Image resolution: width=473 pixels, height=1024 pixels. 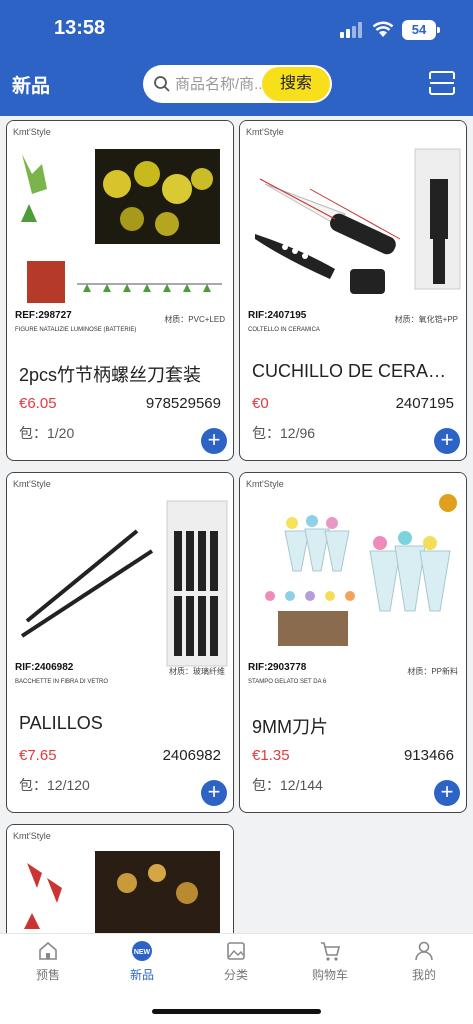 What do you see at coordinates (354, 371) in the screenshot?
I see `product-name: CUCHILLO DE CERAMICA` at bounding box center [354, 371].